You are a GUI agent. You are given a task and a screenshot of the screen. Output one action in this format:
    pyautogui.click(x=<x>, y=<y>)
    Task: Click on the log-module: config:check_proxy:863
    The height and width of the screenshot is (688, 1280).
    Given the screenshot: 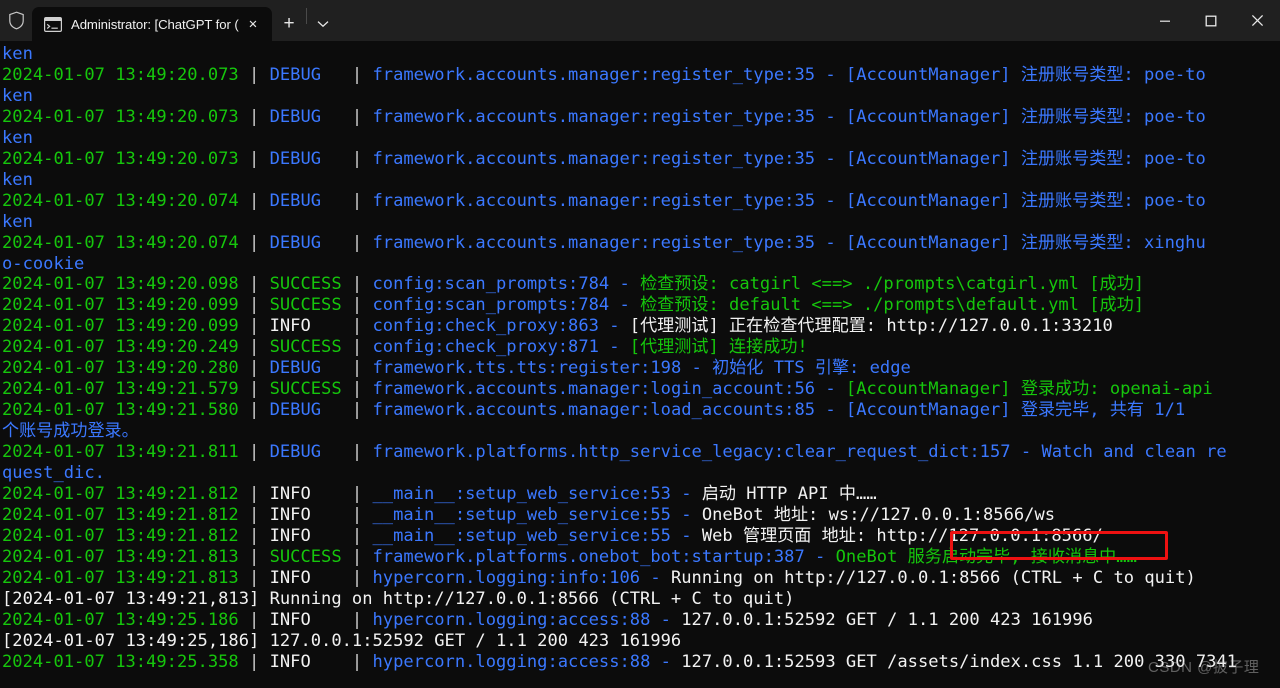 What is the action you would take?
    pyautogui.click(x=485, y=326)
    